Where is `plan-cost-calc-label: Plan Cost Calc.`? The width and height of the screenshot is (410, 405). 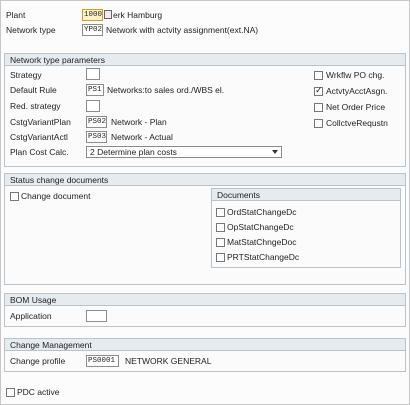 plan-cost-calc-label: Plan Cost Calc. is located at coordinates (39, 152).